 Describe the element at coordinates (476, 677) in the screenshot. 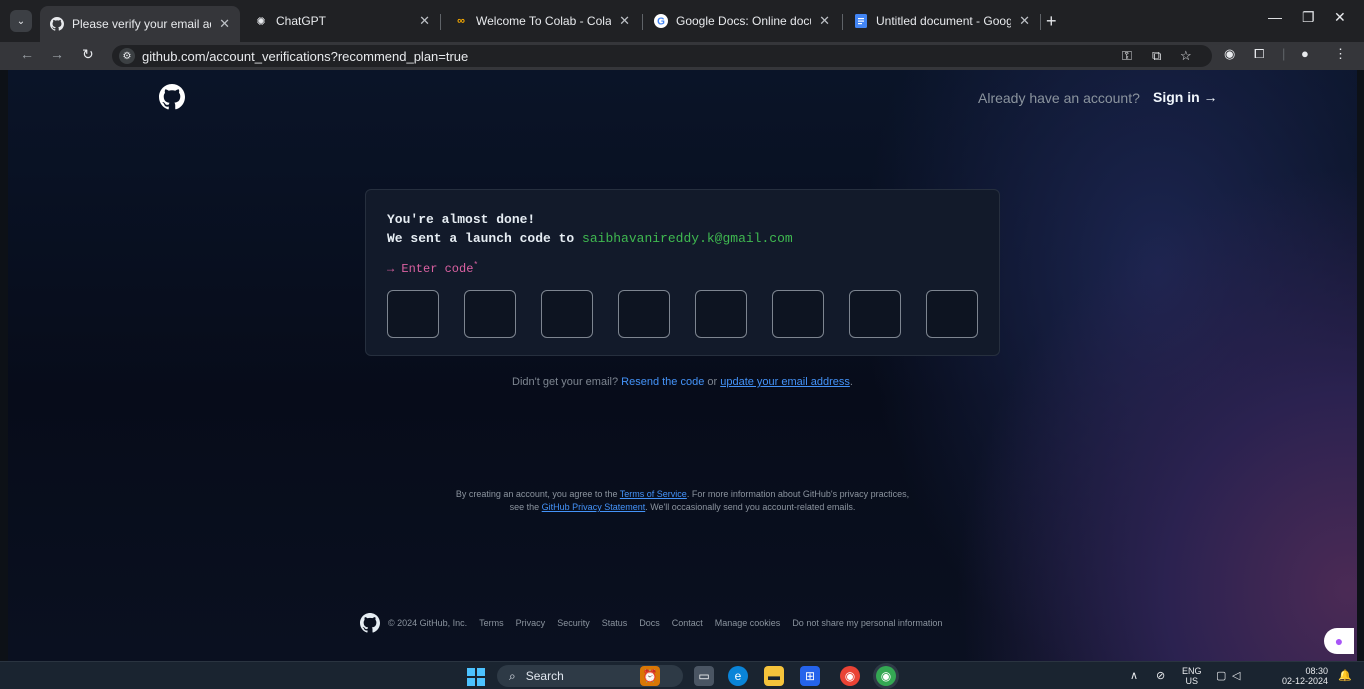

I see `windows-start-icon` at that location.